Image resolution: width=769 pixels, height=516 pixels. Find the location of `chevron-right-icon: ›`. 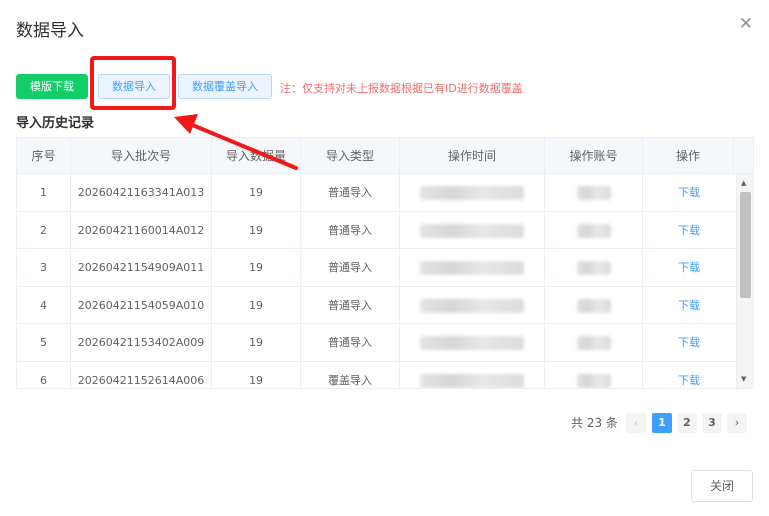

chevron-right-icon: › is located at coordinates (737, 423).